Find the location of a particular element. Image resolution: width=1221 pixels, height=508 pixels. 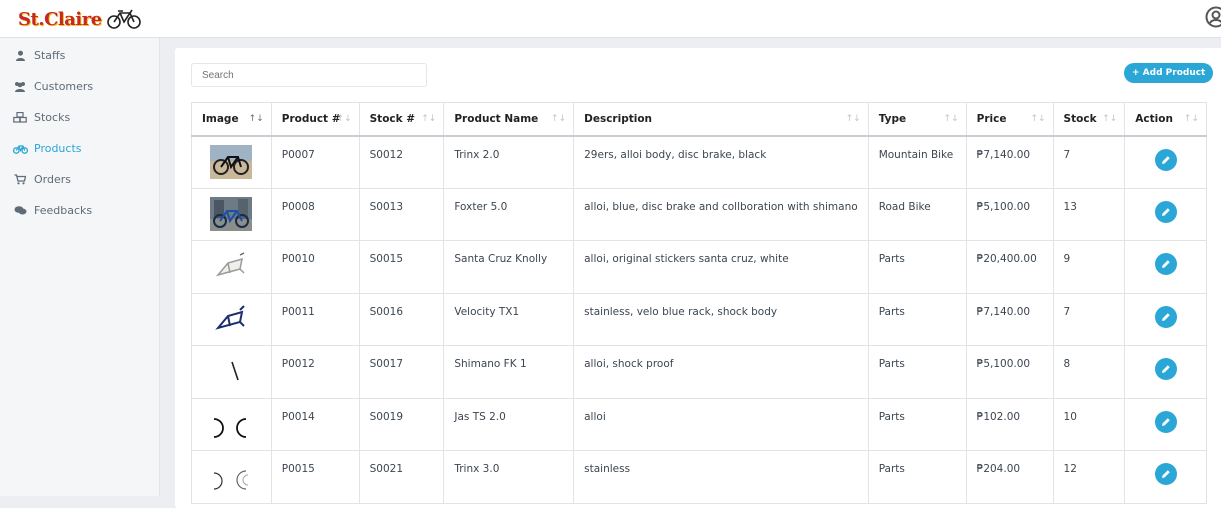

column-header-stock-no: Stock #↑↓ is located at coordinates (401, 119).